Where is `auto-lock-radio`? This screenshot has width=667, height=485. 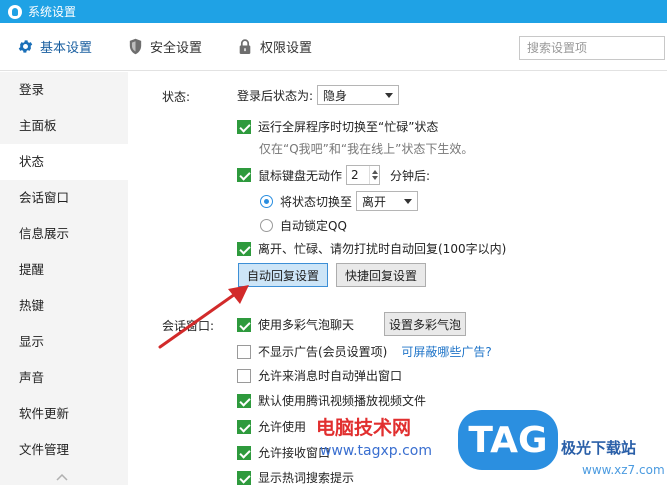
auto-lock-radio is located at coordinates (266, 225).